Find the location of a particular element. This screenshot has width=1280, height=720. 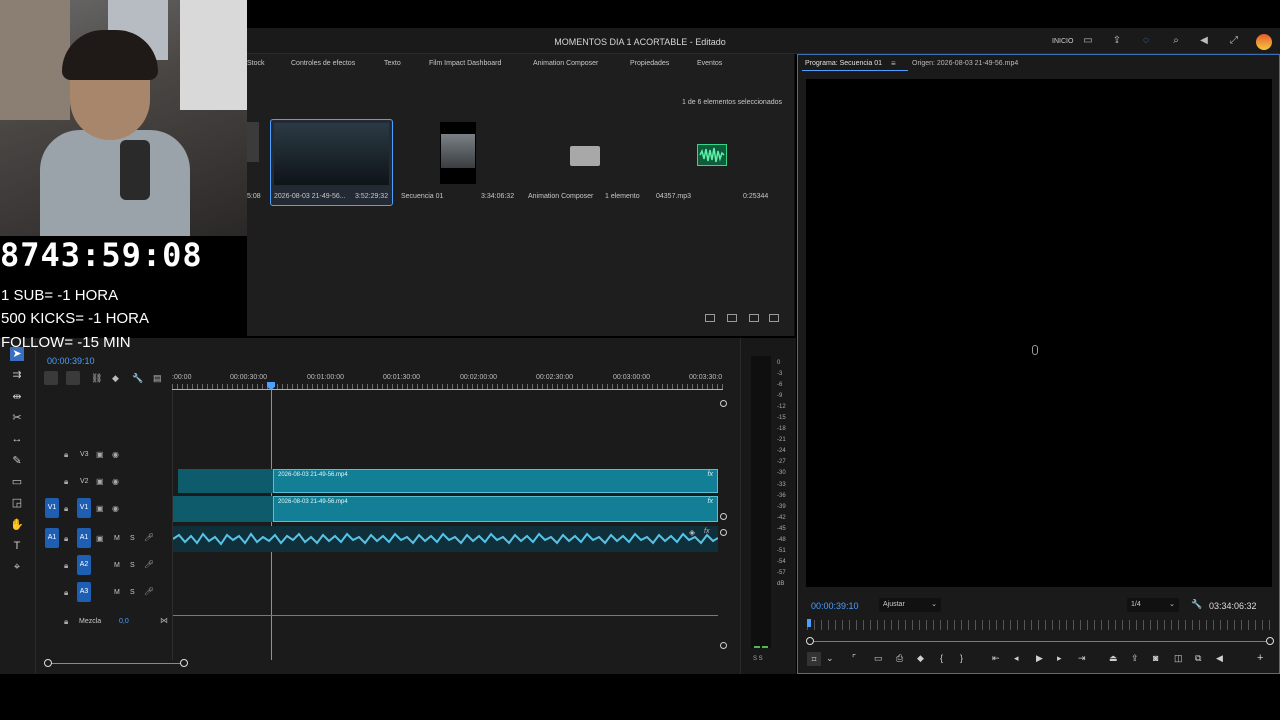

audio-waveform-icon is located at coordinates (712, 155).